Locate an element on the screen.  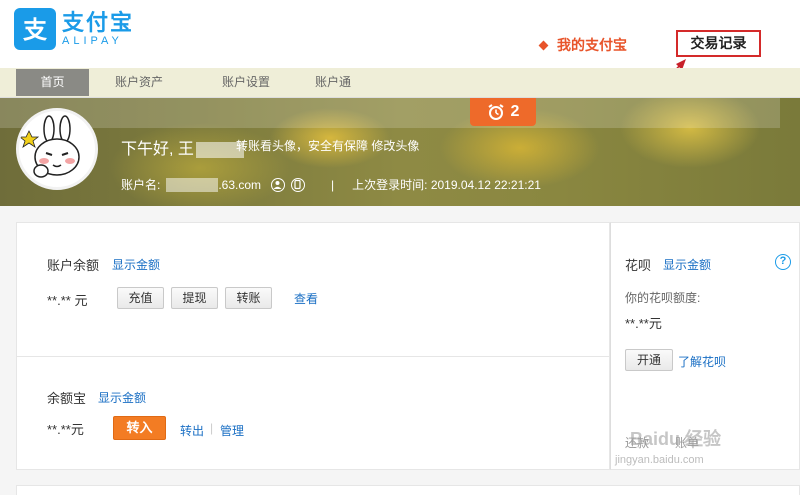
greeting: 下午好, 王 is located at coordinates (182, 147).